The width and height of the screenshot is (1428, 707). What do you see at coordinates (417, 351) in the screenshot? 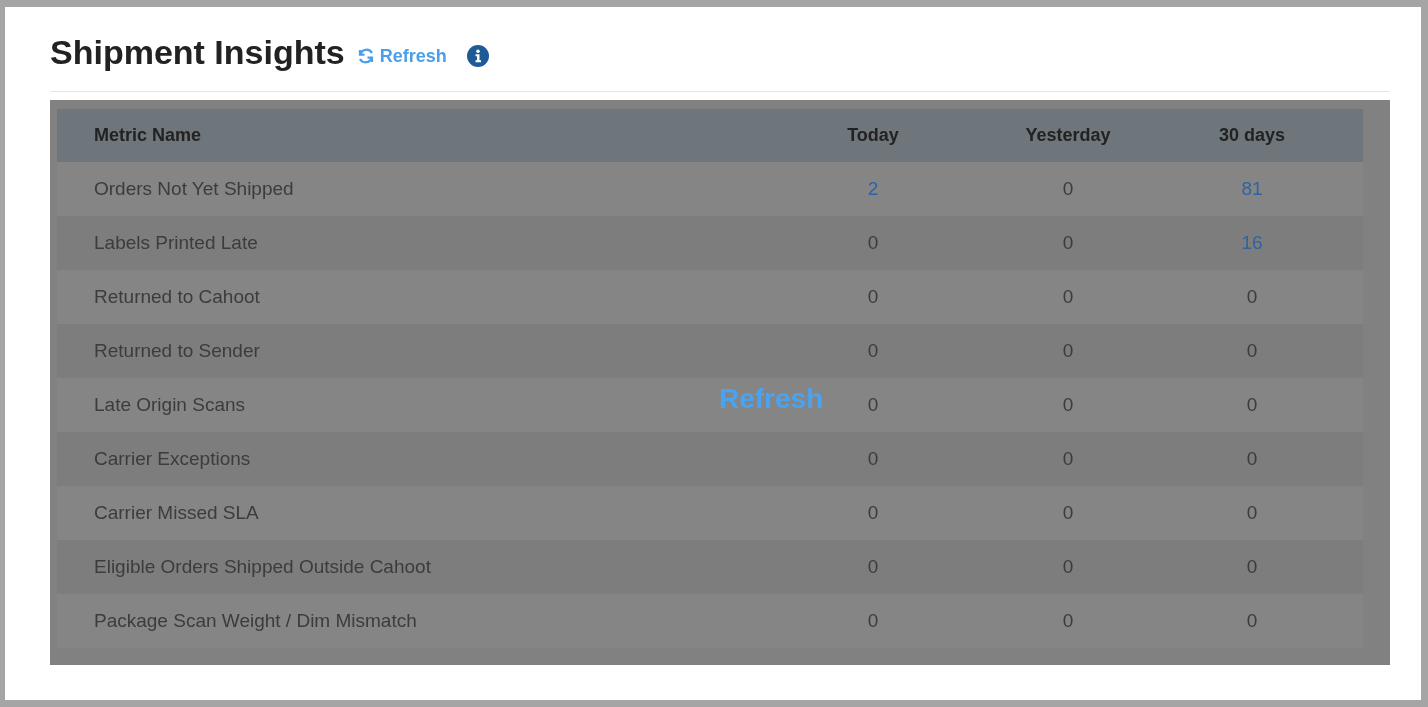
I see `metric-cell: Returned to Sender` at bounding box center [417, 351].